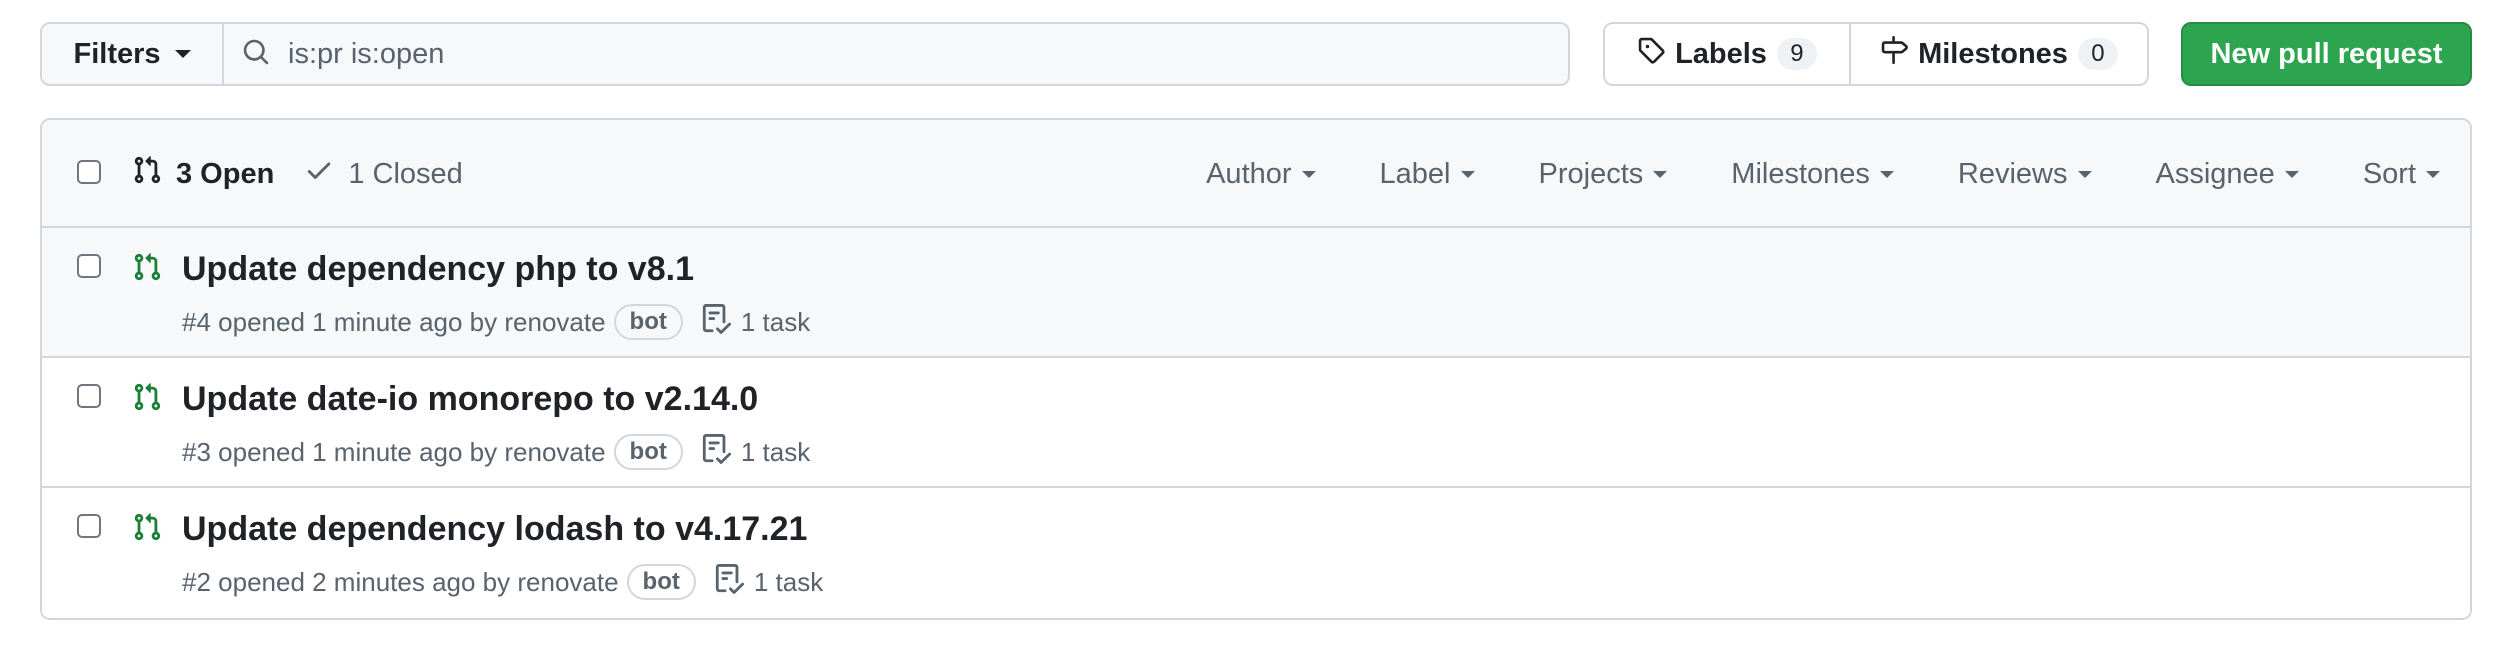 The width and height of the screenshot is (2512, 662). I want to click on labels-count-badge: 9, so click(1796, 54).